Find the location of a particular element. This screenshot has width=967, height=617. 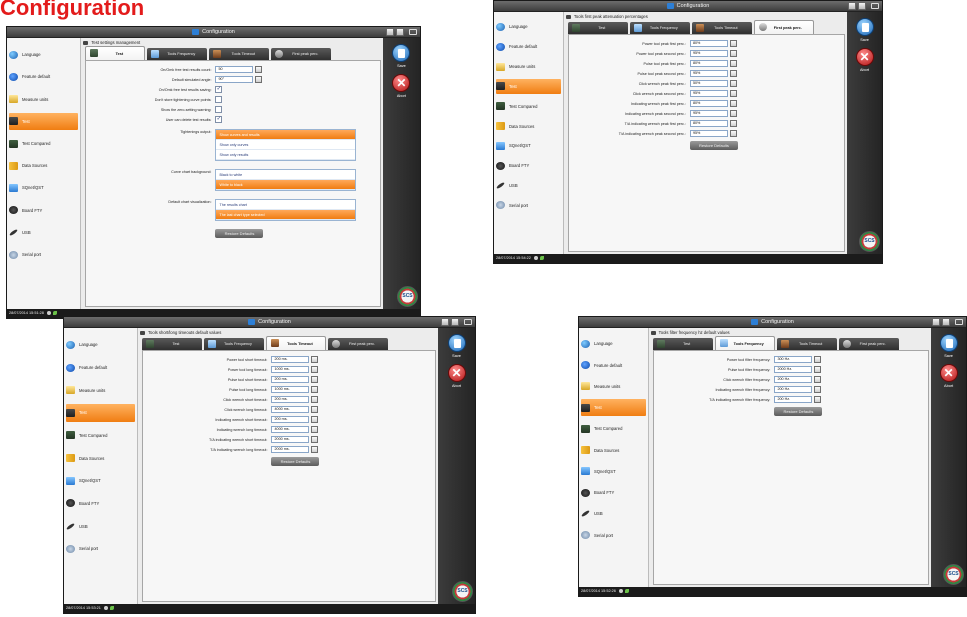

setting-input: 300 Hz. is located at coordinates (793, 359).